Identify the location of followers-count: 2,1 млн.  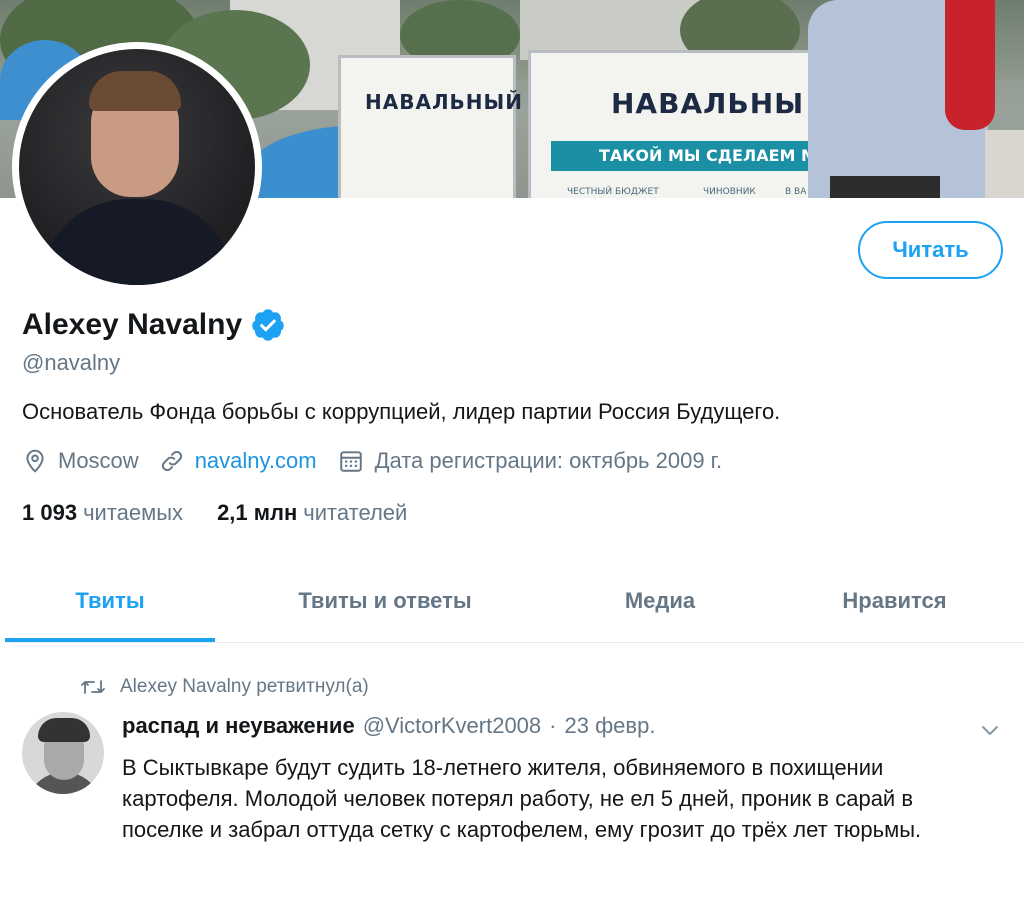
(257, 512).